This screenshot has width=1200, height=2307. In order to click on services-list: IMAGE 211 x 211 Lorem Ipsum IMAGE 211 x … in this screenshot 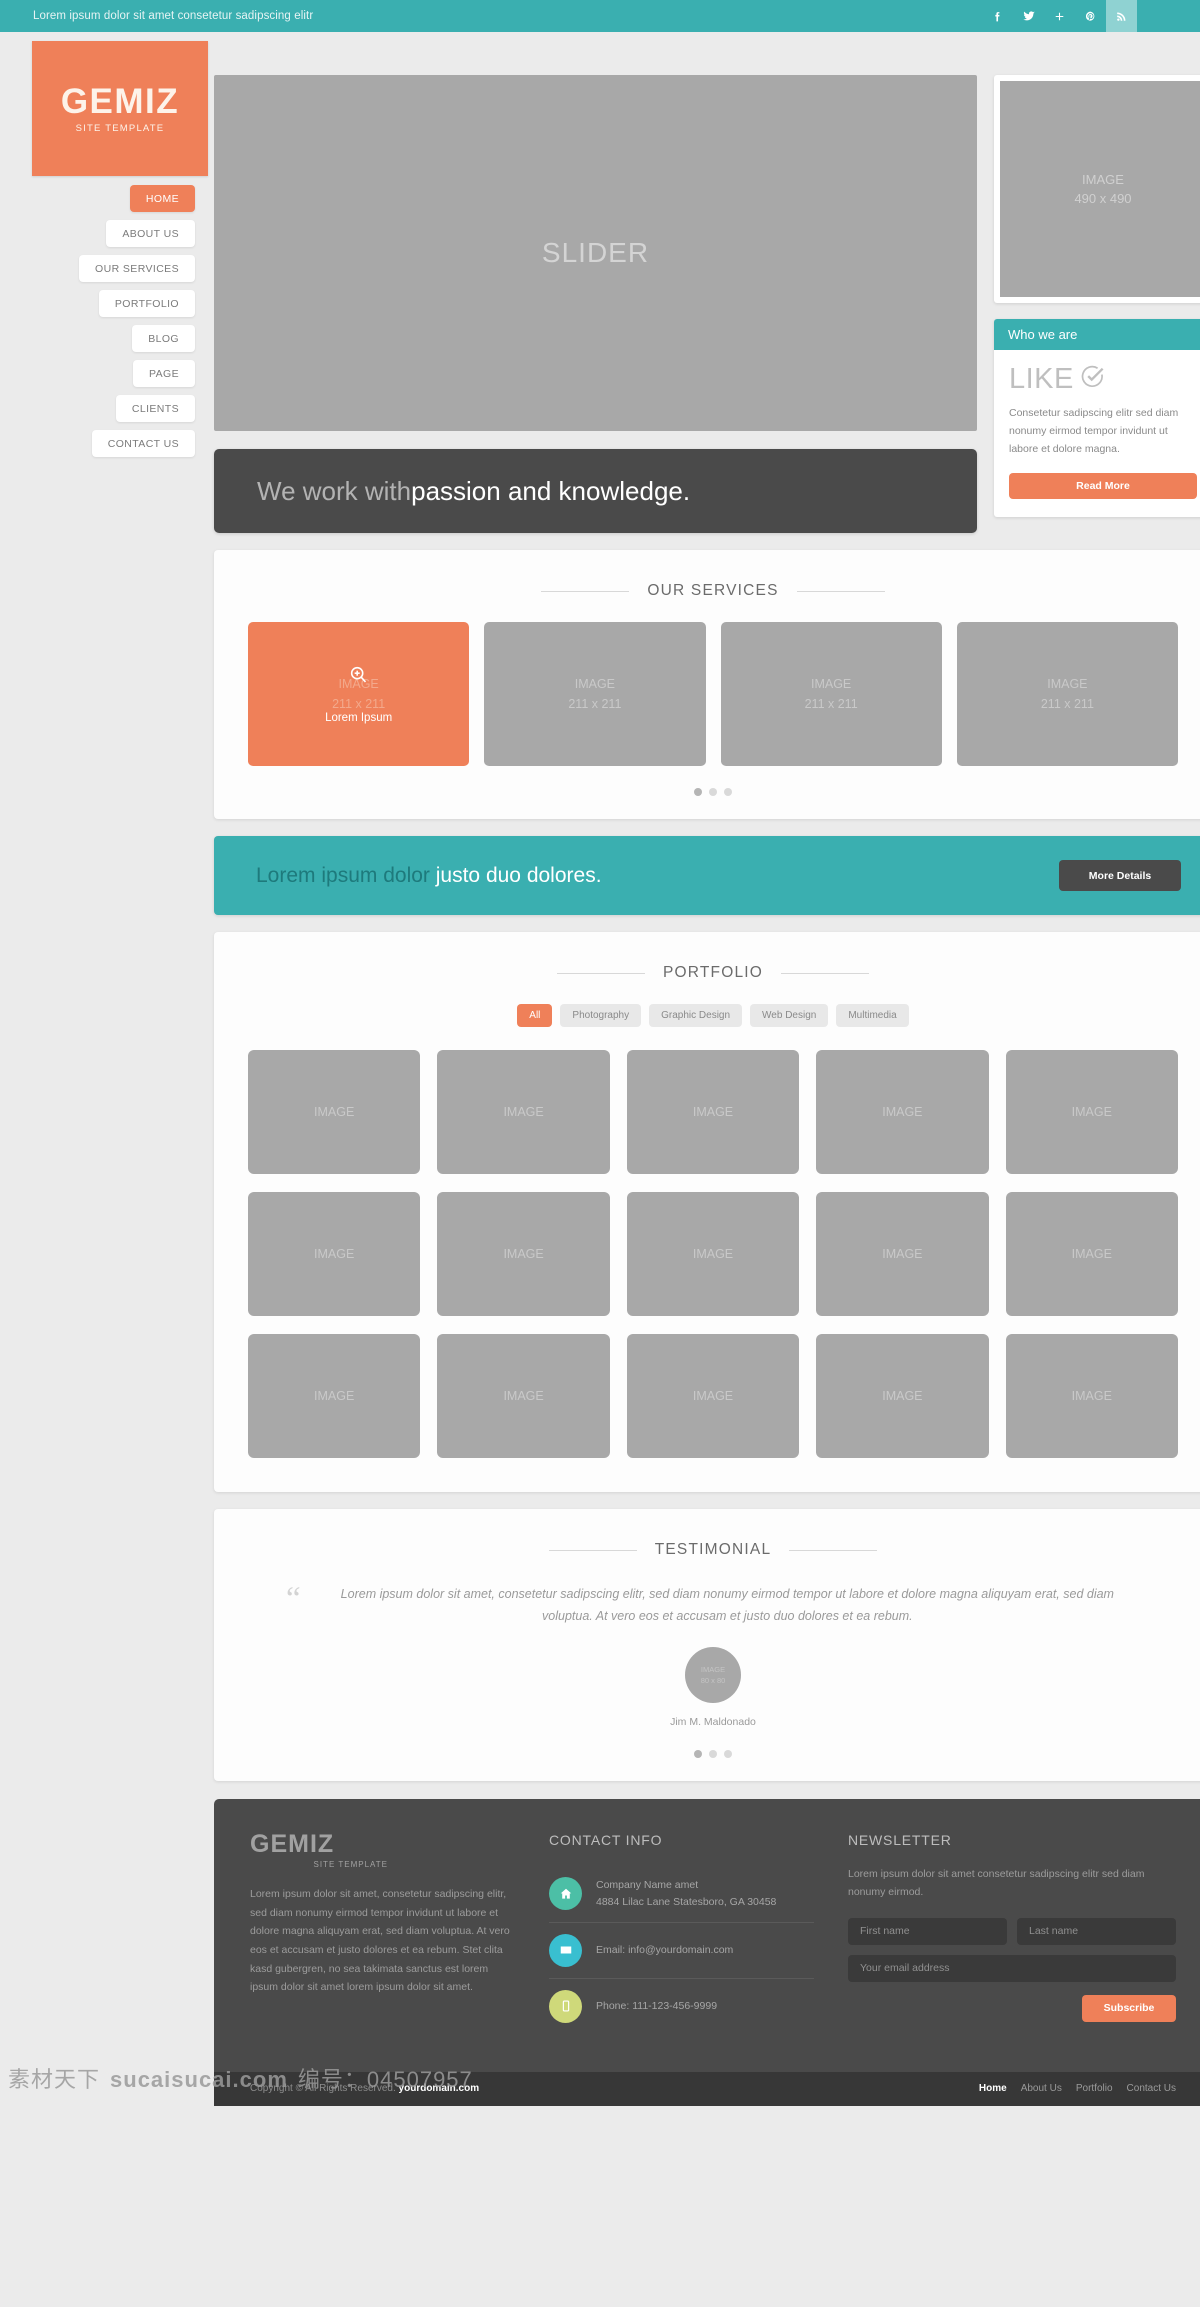, I will do `click(707, 683)`.